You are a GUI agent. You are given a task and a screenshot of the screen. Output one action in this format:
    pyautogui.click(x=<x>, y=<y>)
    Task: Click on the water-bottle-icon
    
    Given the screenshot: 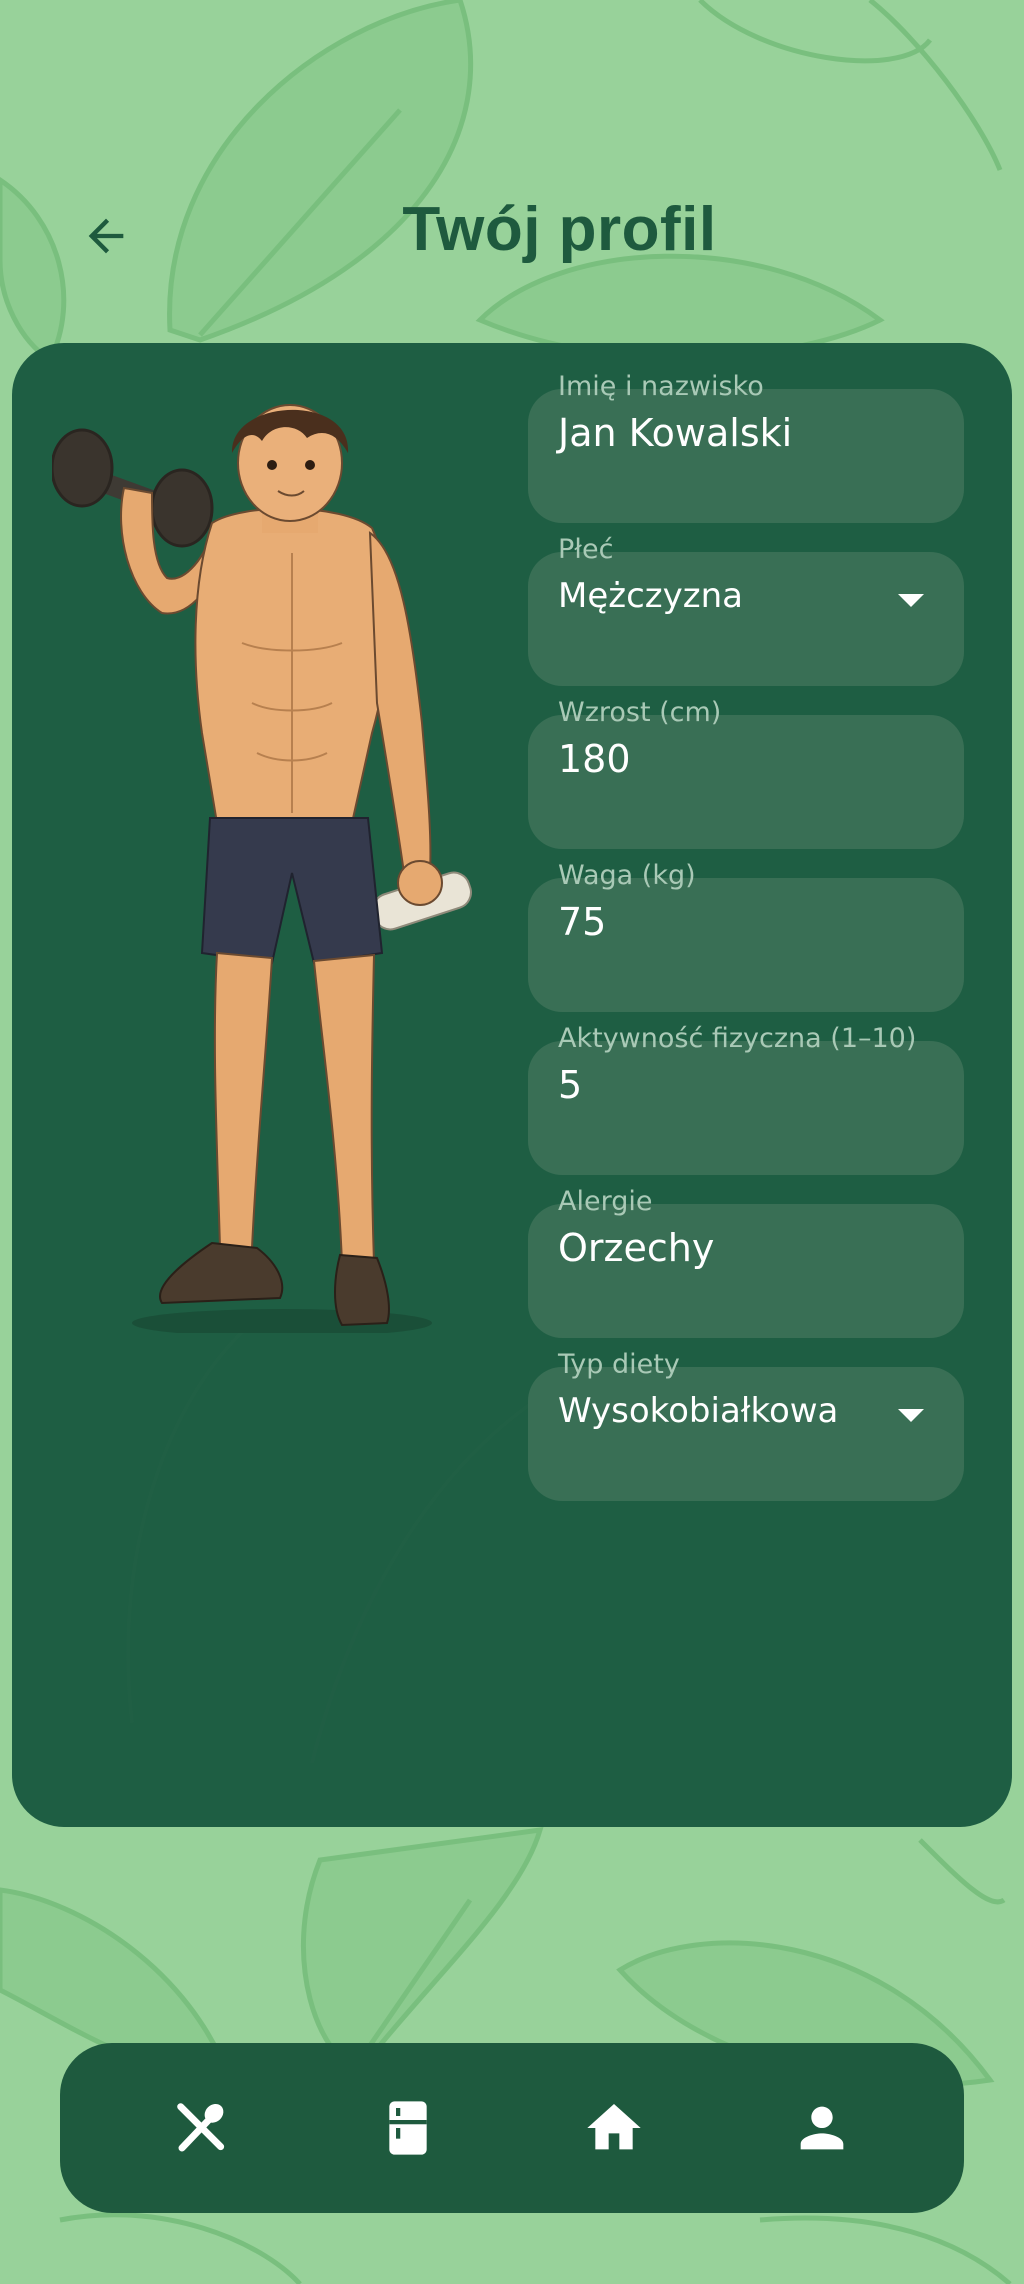 What is the action you would take?
    pyautogui.click(x=422, y=895)
    